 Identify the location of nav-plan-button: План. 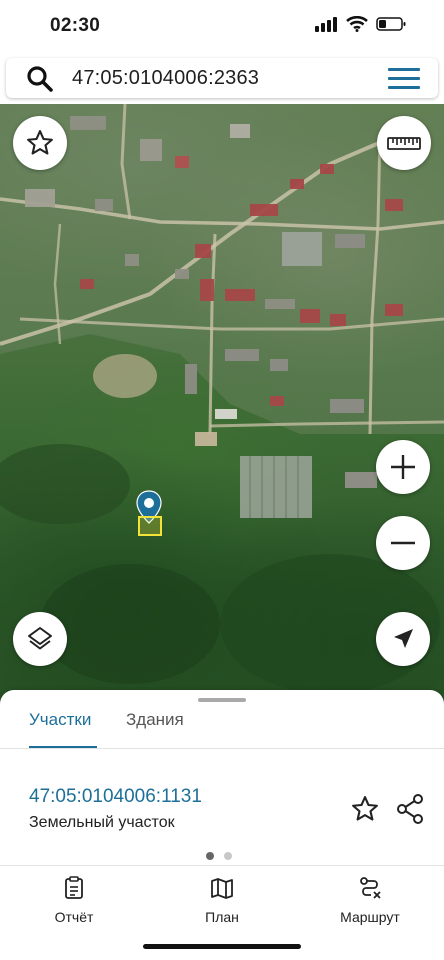
(222, 900).